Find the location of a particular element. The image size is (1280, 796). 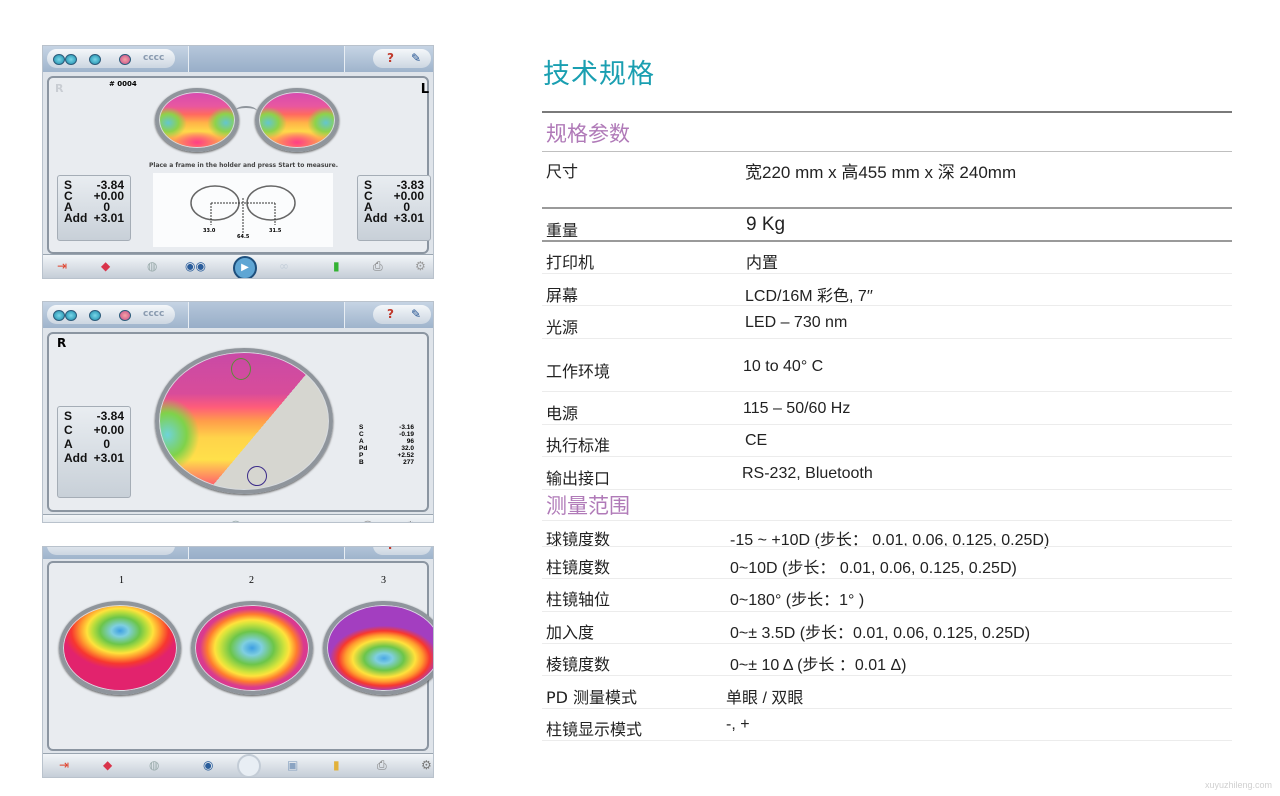

range-value-axis: 0~180° (步长：1° ) is located at coordinates (797, 600).